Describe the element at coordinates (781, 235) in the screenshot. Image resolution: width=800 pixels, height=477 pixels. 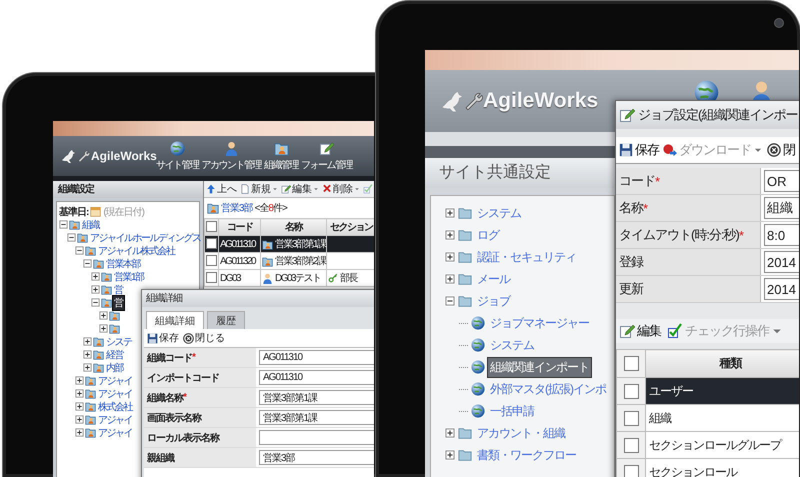
I see `input-field: 8:0` at that location.